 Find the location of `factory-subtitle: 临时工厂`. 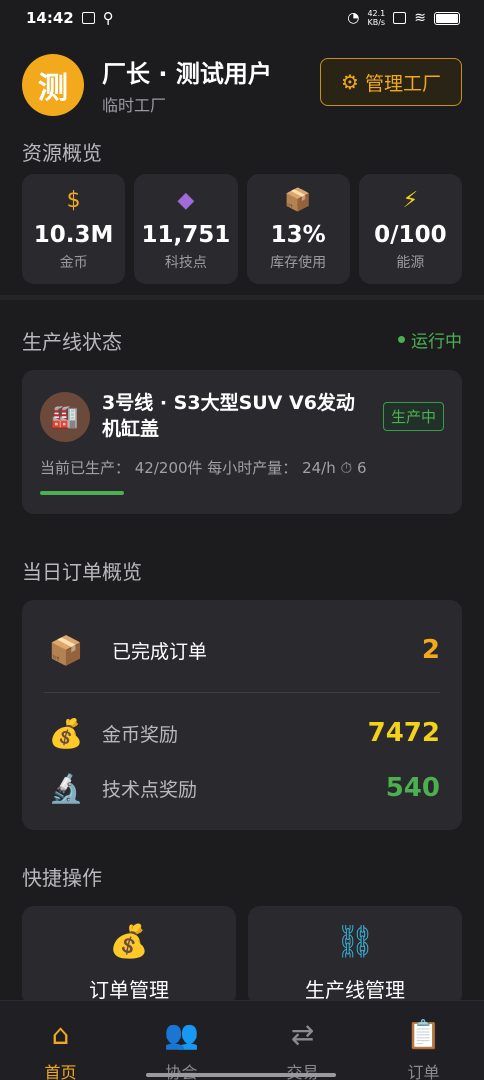

factory-subtitle: 临时工厂 is located at coordinates (134, 105).